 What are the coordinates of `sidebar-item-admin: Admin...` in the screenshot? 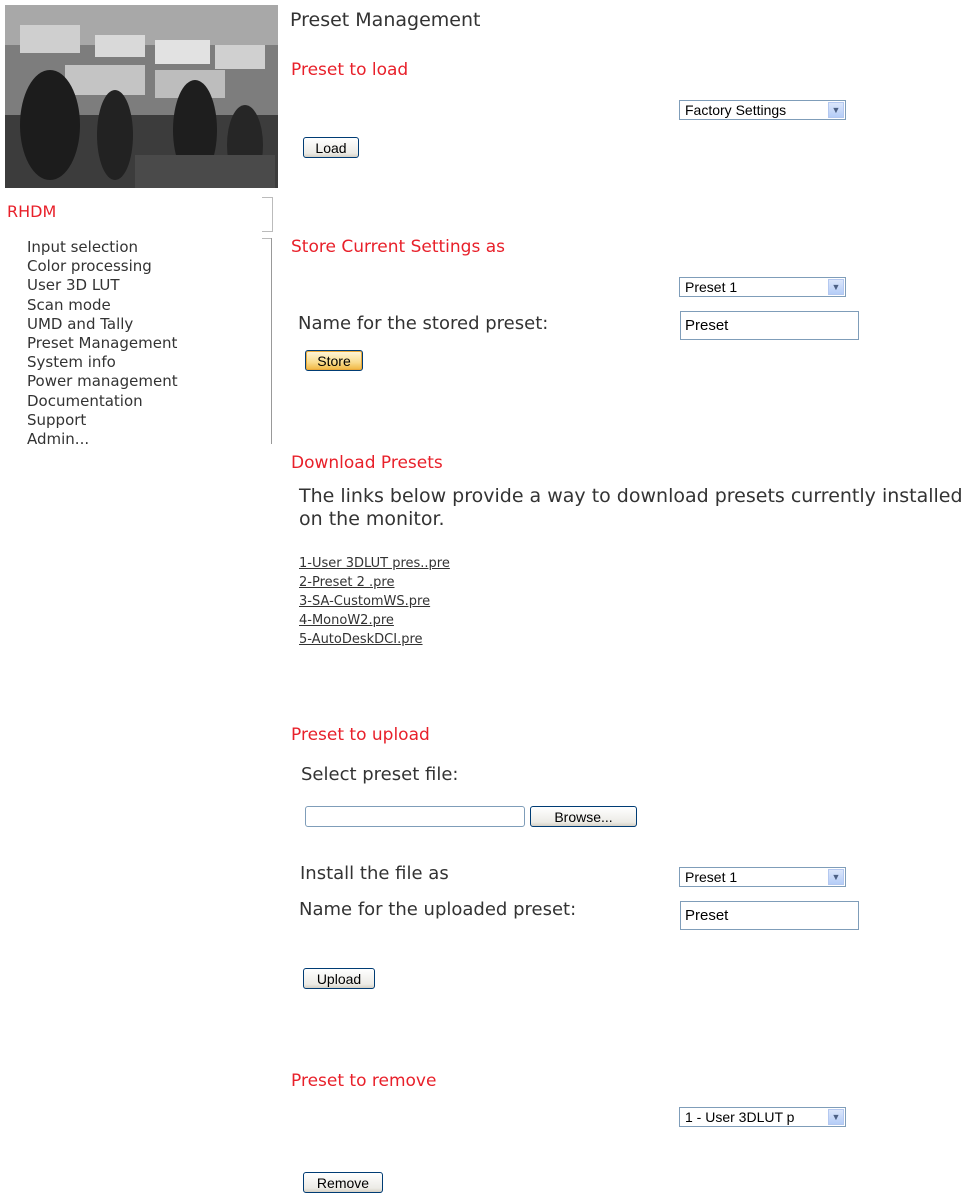 It's located at (102, 439).